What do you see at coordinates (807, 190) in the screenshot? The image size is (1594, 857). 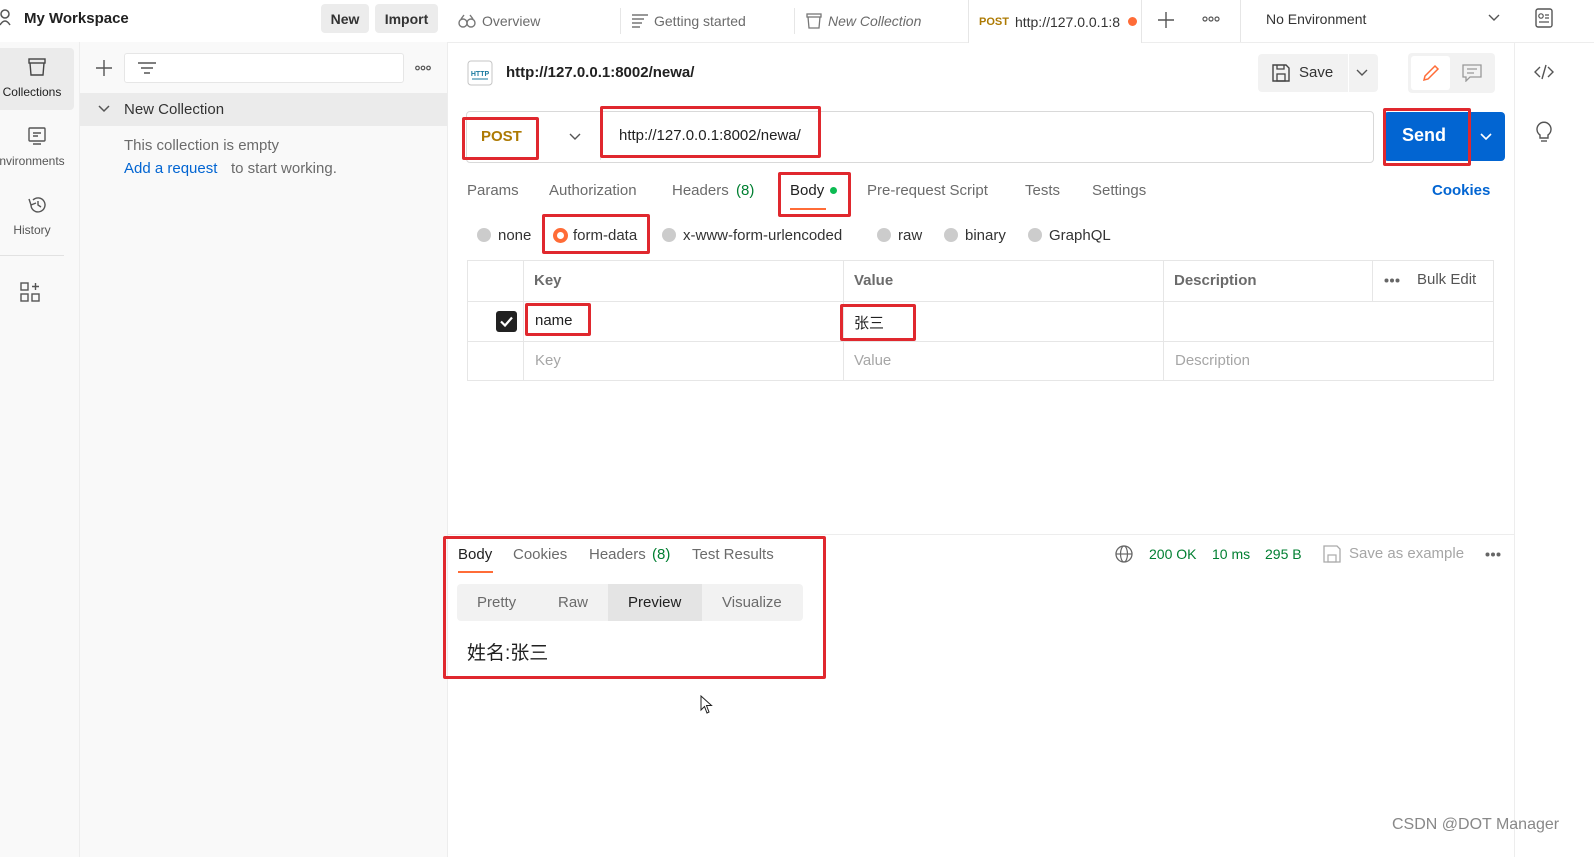 I see `tab-body: Body` at bounding box center [807, 190].